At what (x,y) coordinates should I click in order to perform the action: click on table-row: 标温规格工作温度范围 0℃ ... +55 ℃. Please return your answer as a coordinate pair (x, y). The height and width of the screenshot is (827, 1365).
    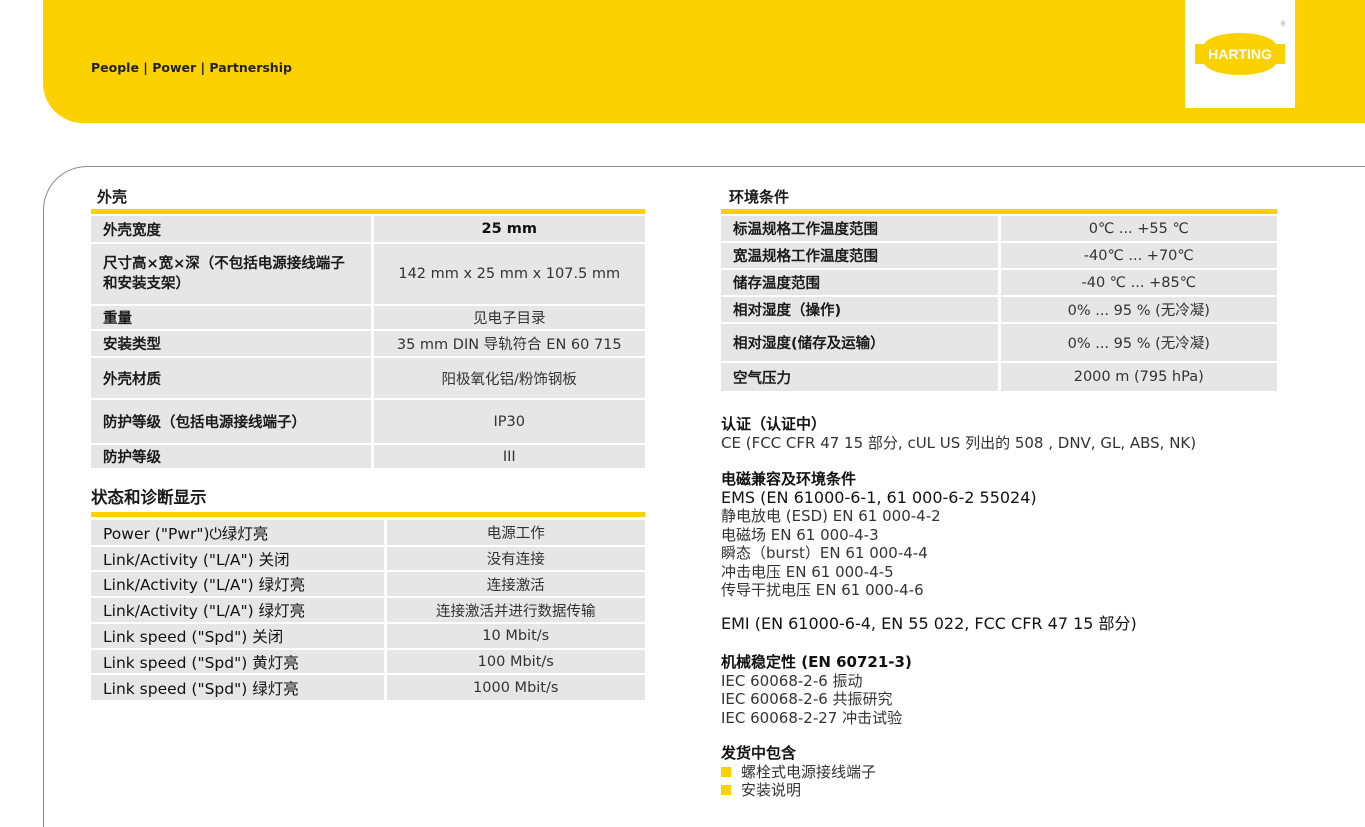
    Looking at the image, I should click on (999, 229).